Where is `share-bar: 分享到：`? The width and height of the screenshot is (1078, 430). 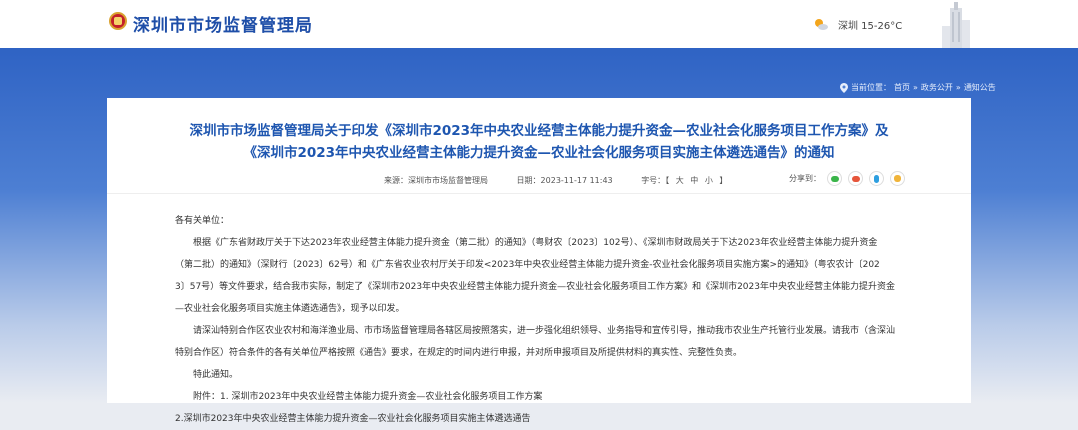
share-bar: 分享到： is located at coordinates (847, 178).